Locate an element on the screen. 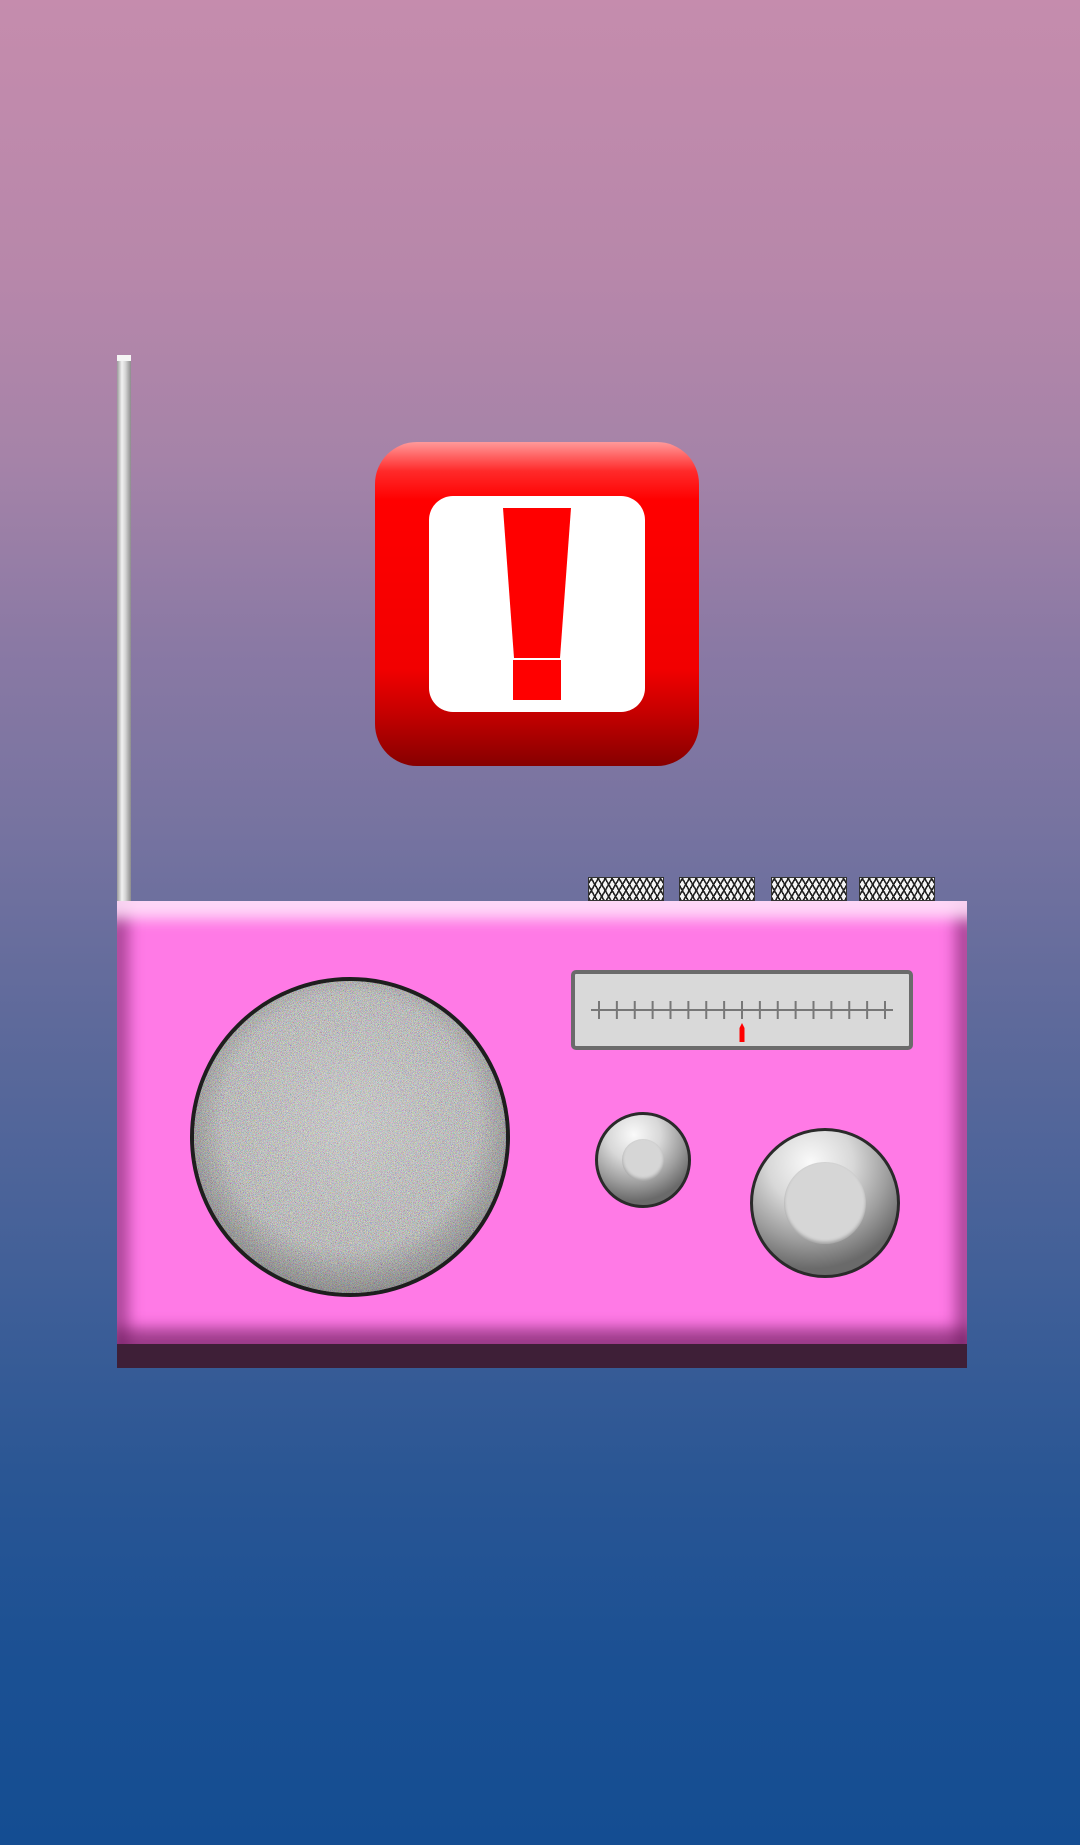 The height and width of the screenshot is (1845, 1080). speaker-grille is located at coordinates (350, 1137).